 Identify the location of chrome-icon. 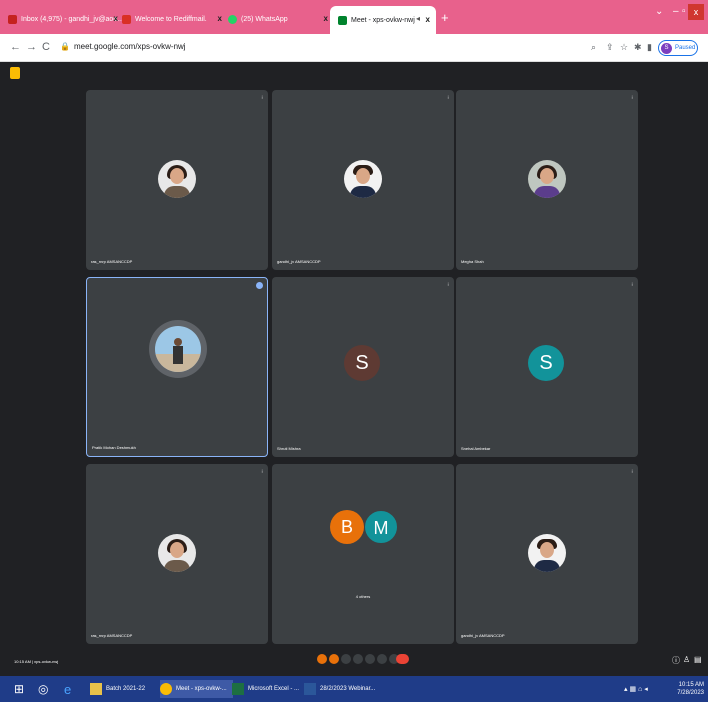
(166, 689).